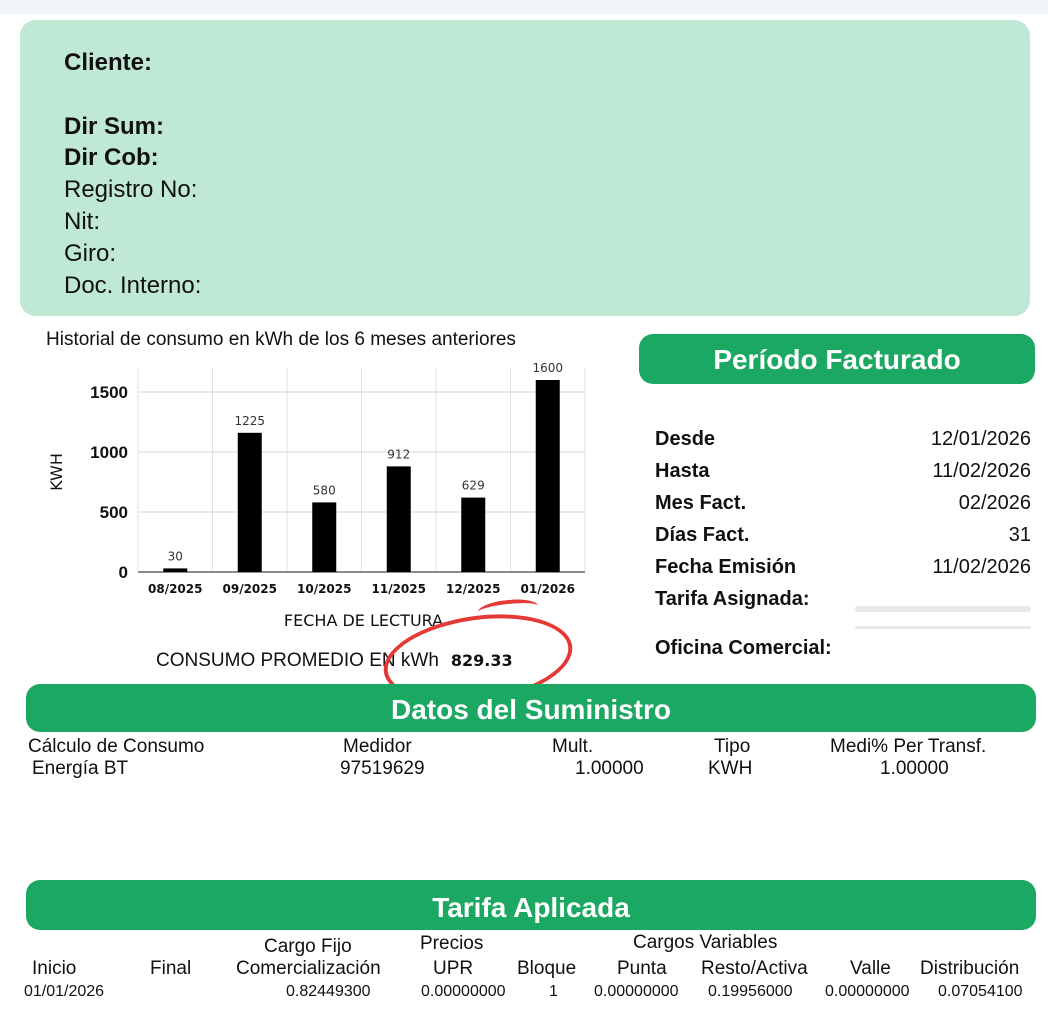 The image size is (1048, 1032). Describe the element at coordinates (108, 62) in the screenshot. I see `cliente-label: Cliente:` at that location.